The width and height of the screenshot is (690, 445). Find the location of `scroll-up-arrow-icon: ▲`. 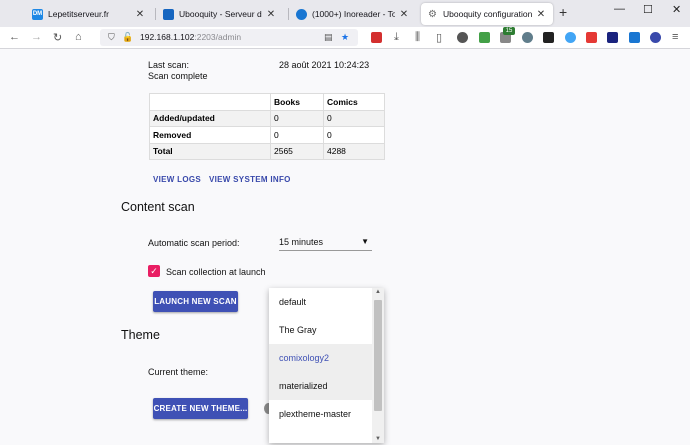

scroll-up-arrow-icon: ▲ is located at coordinates (378, 292).